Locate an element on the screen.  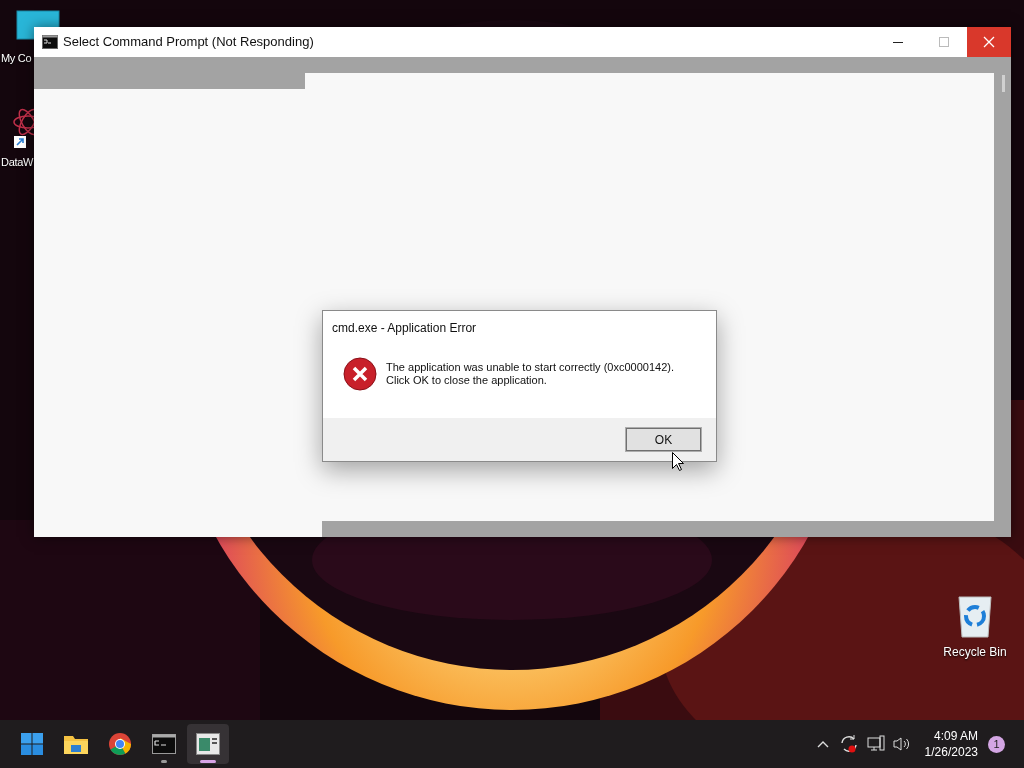
error-message: The application was unable to start correctly (0xc0000142). is located at coordinates (530, 367).